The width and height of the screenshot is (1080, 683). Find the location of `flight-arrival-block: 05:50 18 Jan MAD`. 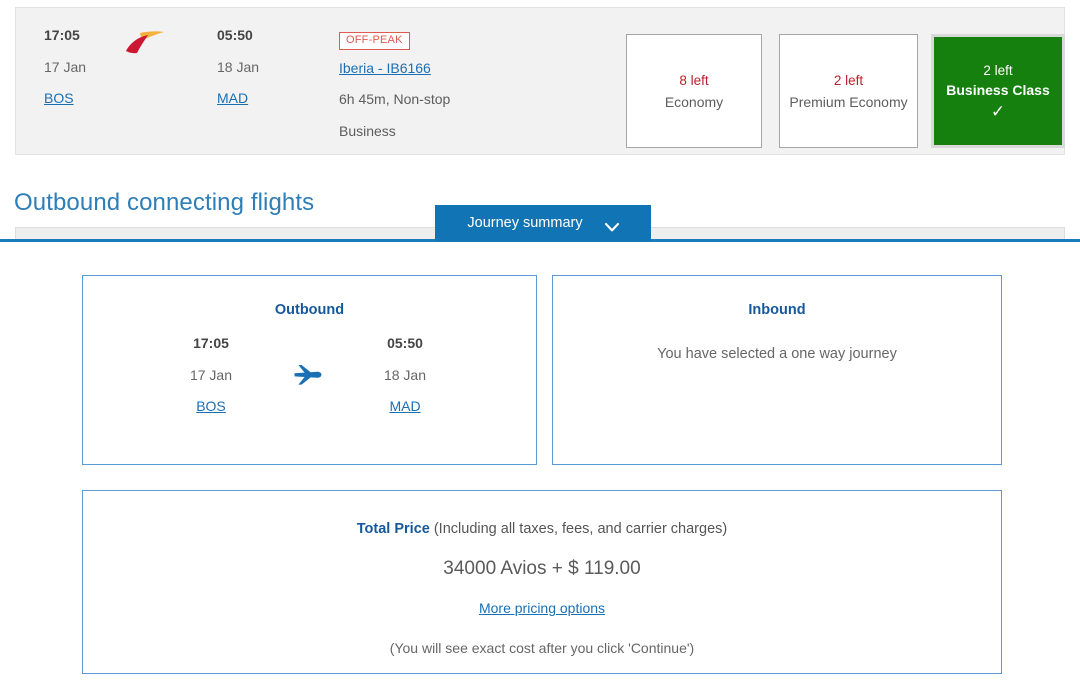

flight-arrival-block: 05:50 18 Jan MAD is located at coordinates (238, 68).